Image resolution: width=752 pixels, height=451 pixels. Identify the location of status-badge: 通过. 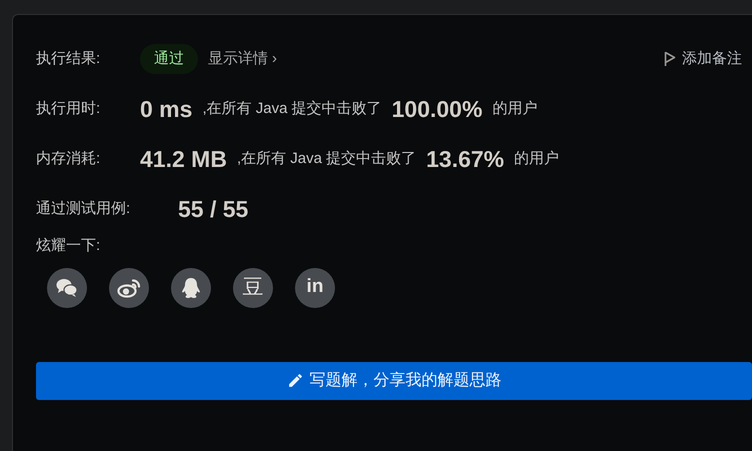
(169, 59).